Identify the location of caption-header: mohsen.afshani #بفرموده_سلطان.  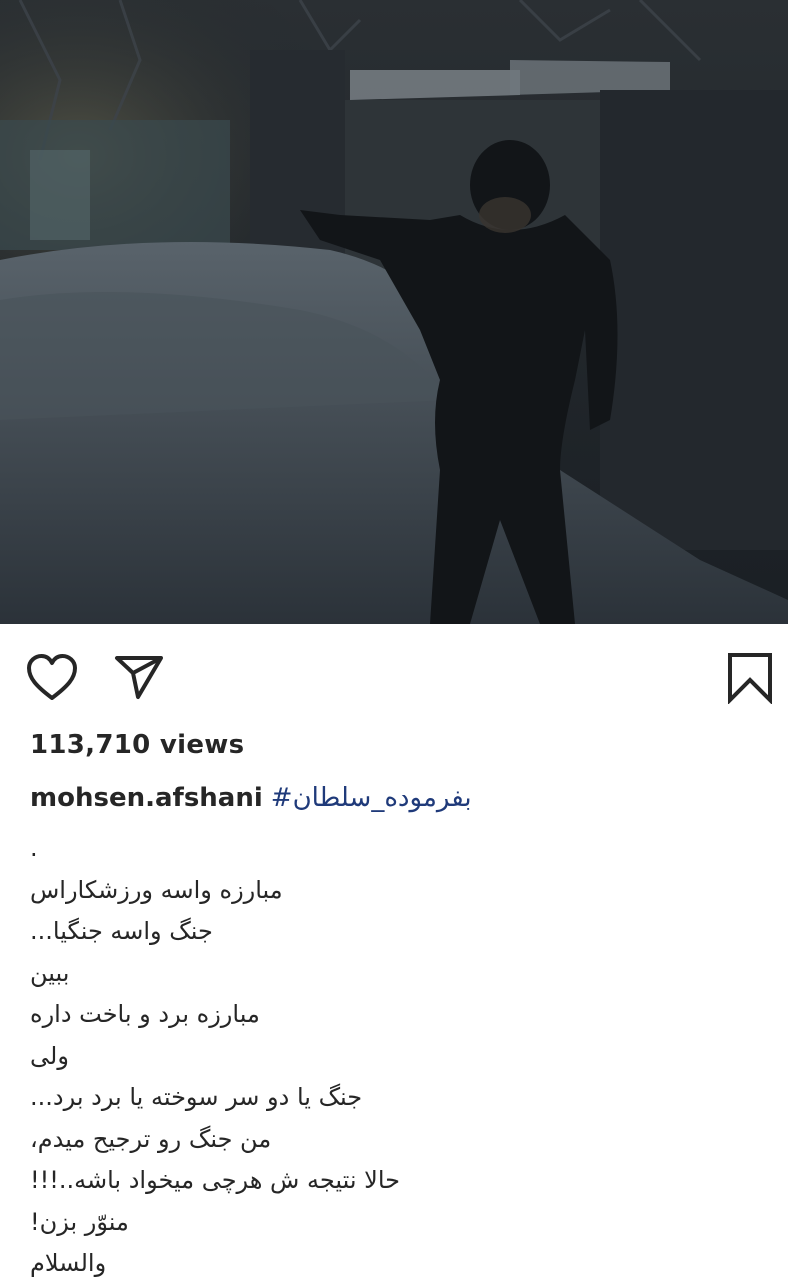
(251, 798).